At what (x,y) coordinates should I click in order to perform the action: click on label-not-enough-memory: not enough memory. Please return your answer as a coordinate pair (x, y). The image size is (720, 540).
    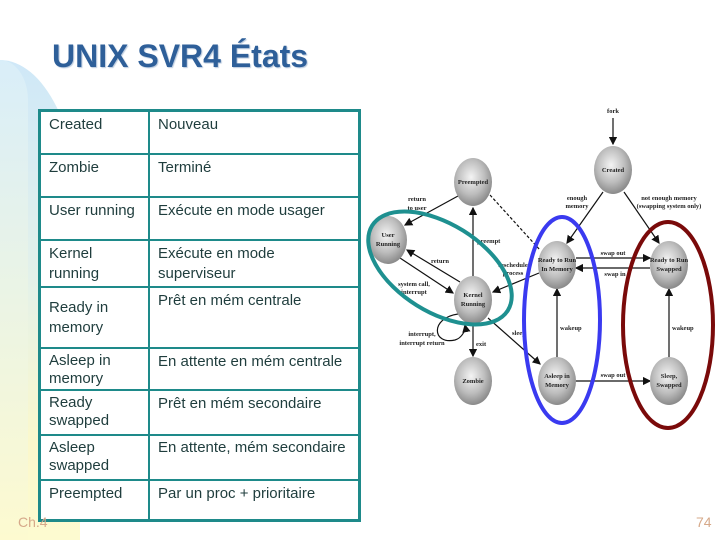
    Looking at the image, I should click on (669, 198).